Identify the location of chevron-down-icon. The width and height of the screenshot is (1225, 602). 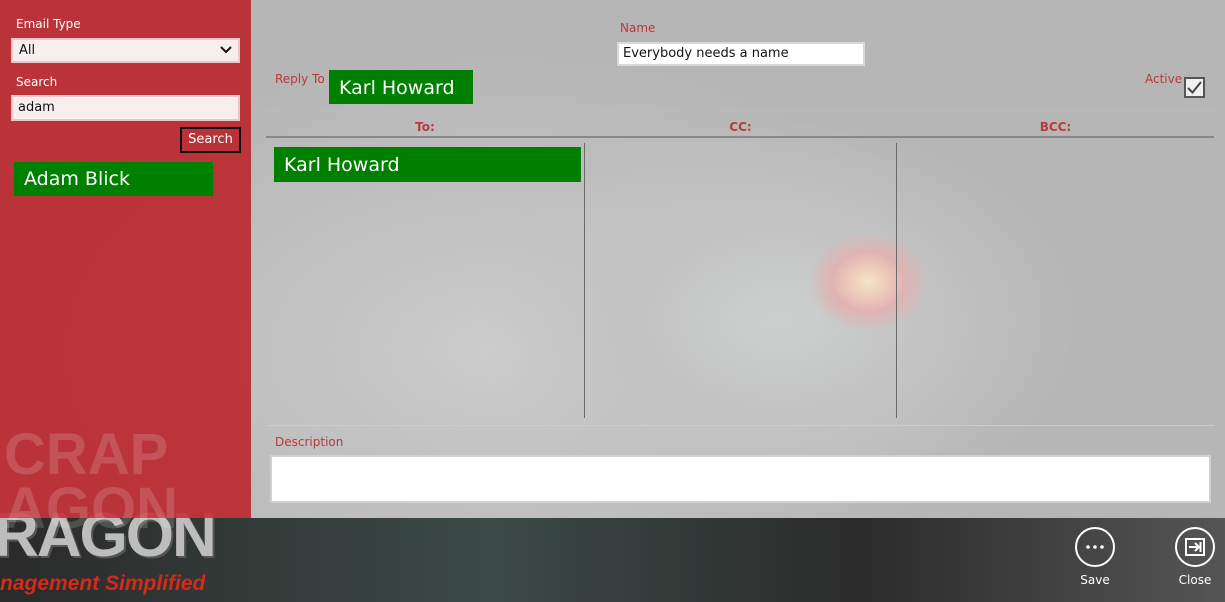
(226, 50).